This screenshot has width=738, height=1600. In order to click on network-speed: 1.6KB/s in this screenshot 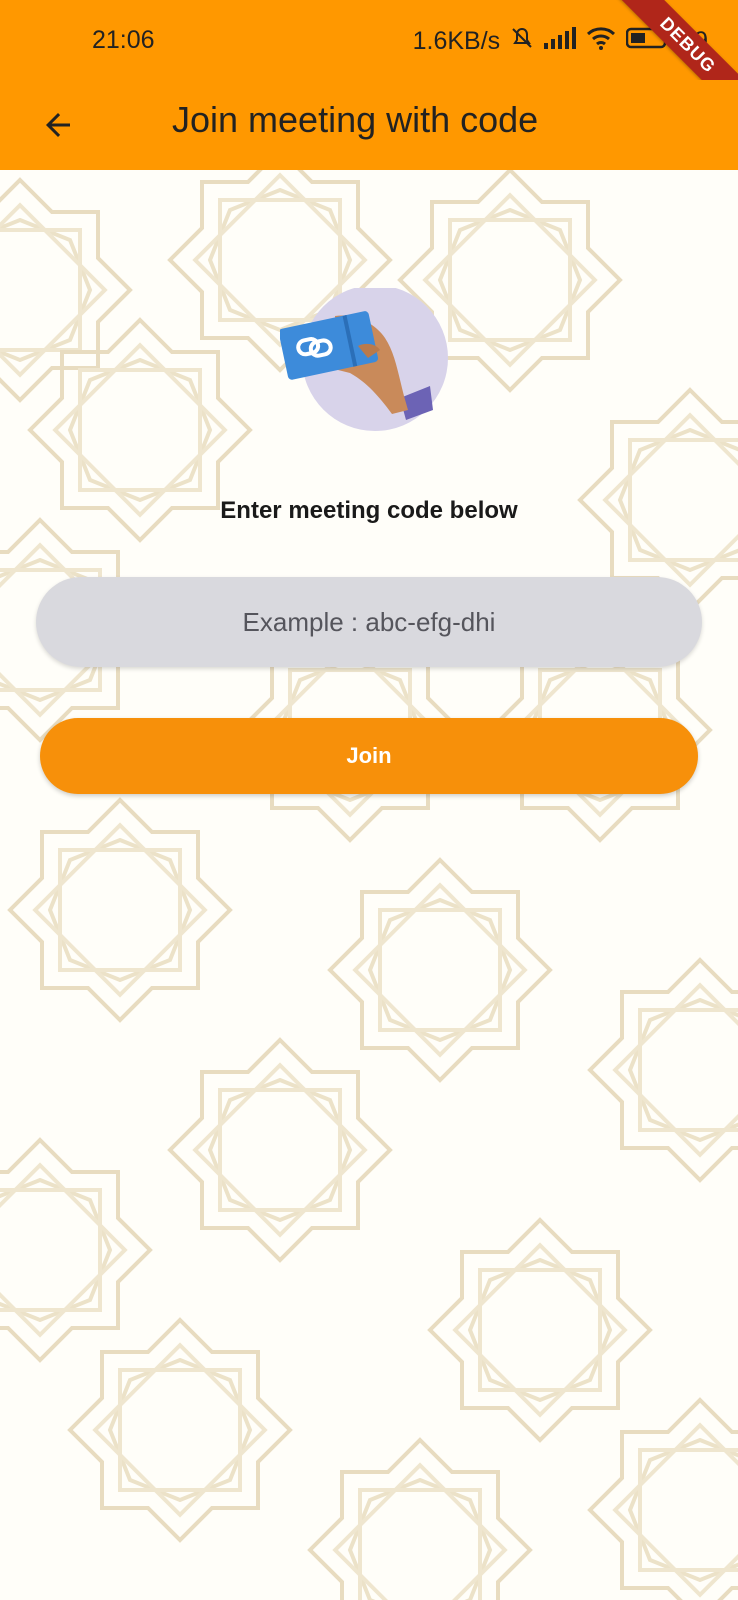, I will do `click(456, 41)`.